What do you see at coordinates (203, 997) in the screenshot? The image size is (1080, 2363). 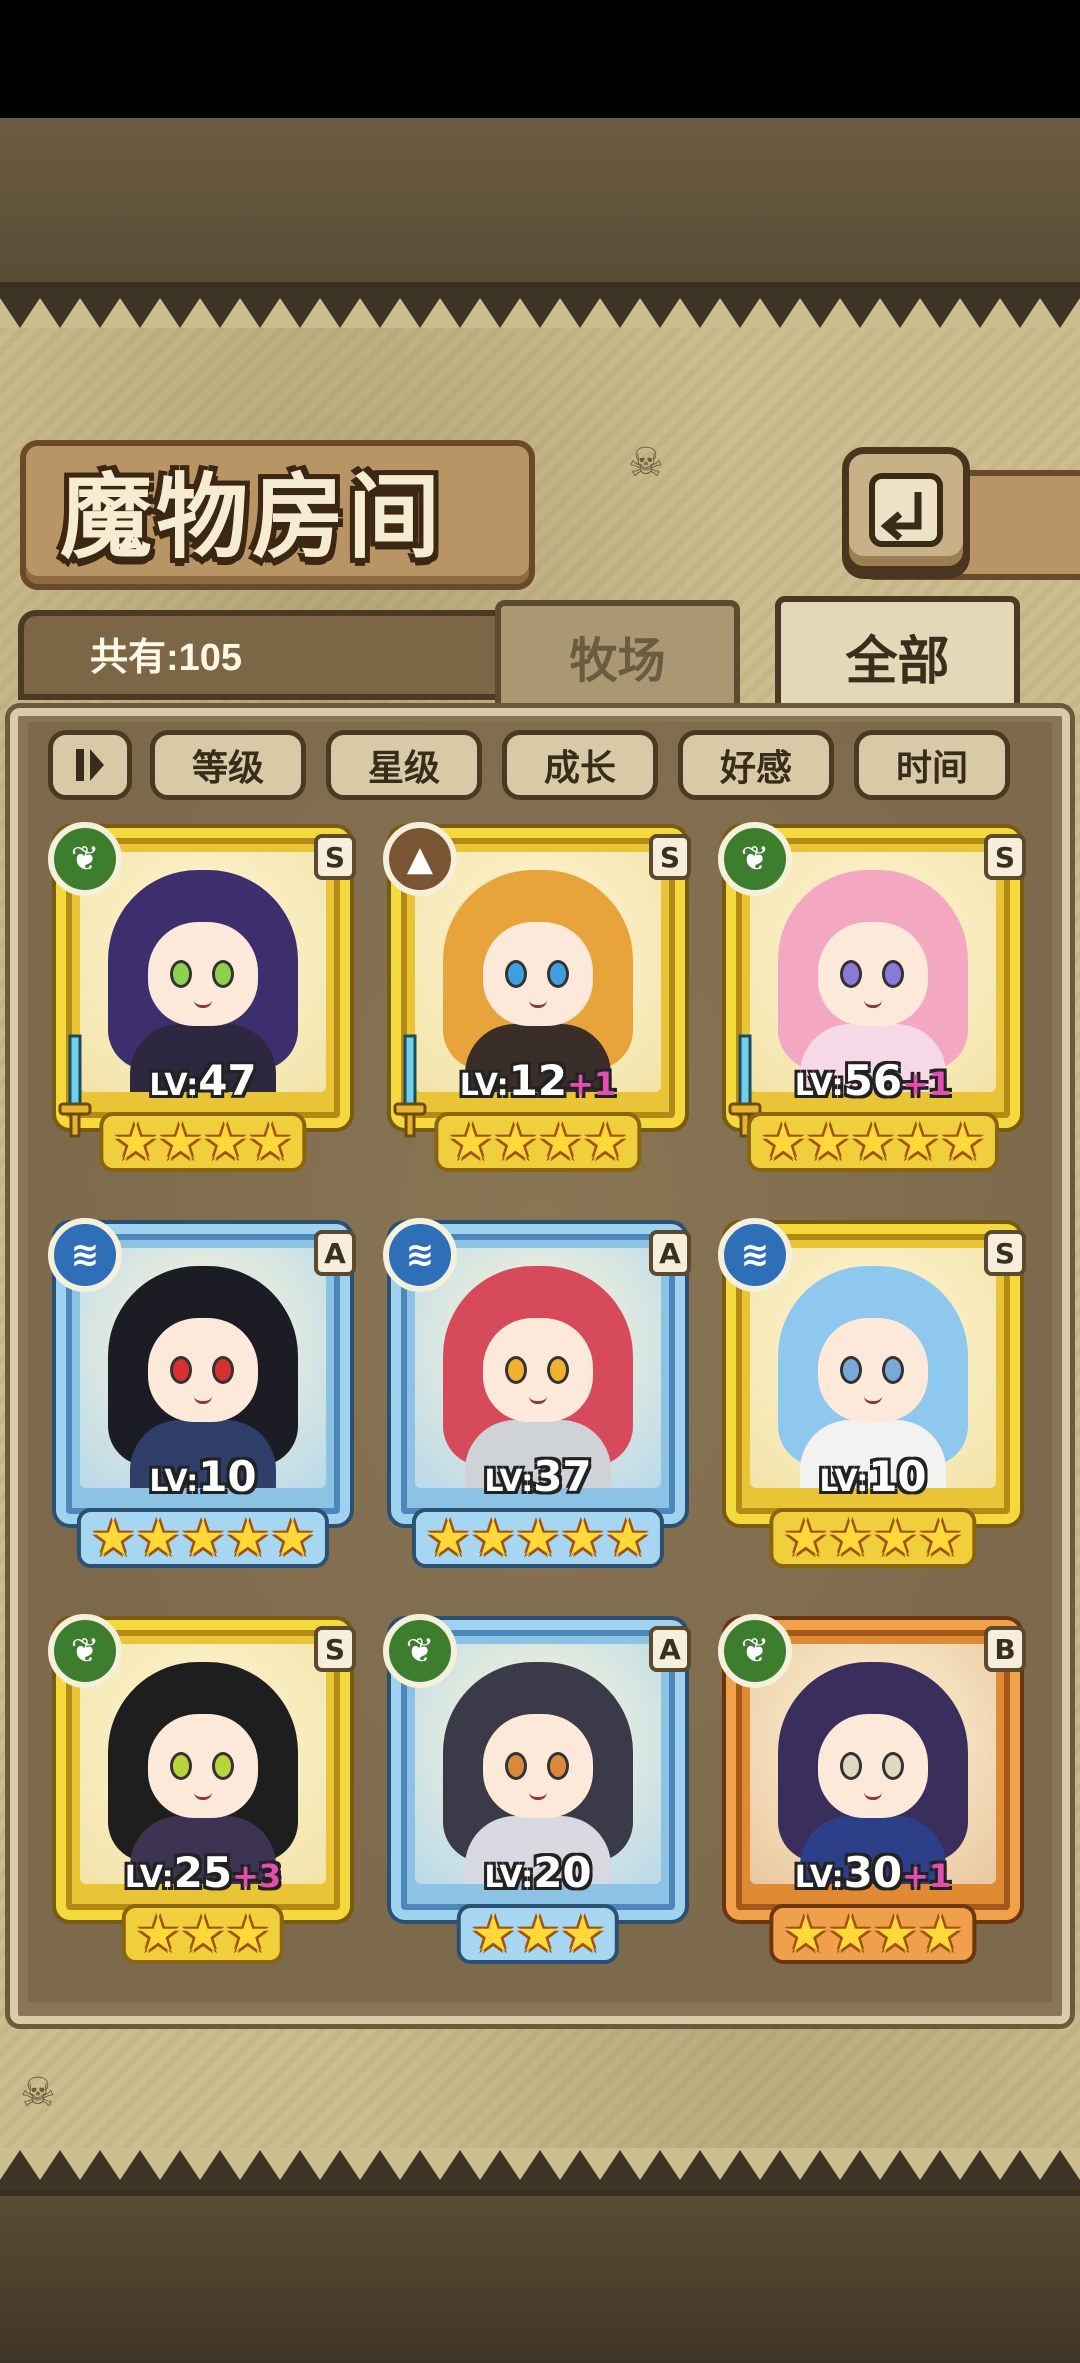 I see `monster-card: ❦ S LV:47 ★ ★ ★ ★` at bounding box center [203, 997].